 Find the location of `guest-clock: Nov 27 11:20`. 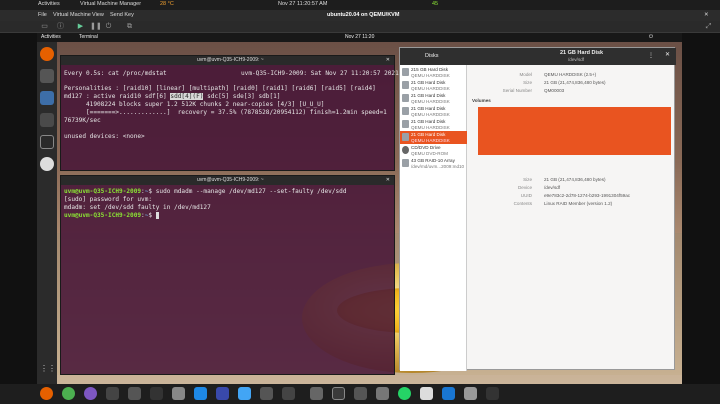

guest-clock: Nov 27 11:20 is located at coordinates (359, 37).